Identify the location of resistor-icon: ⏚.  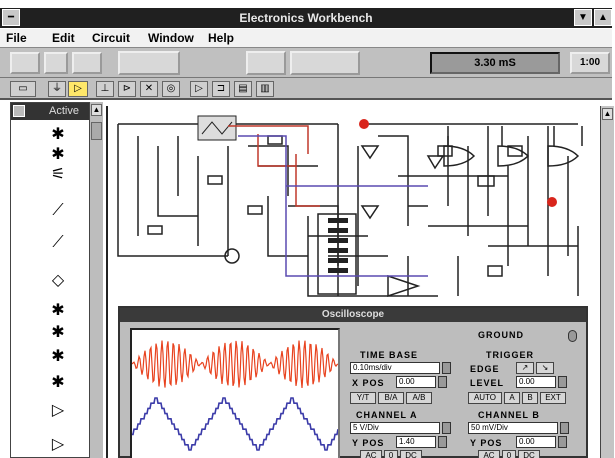
(57, 89).